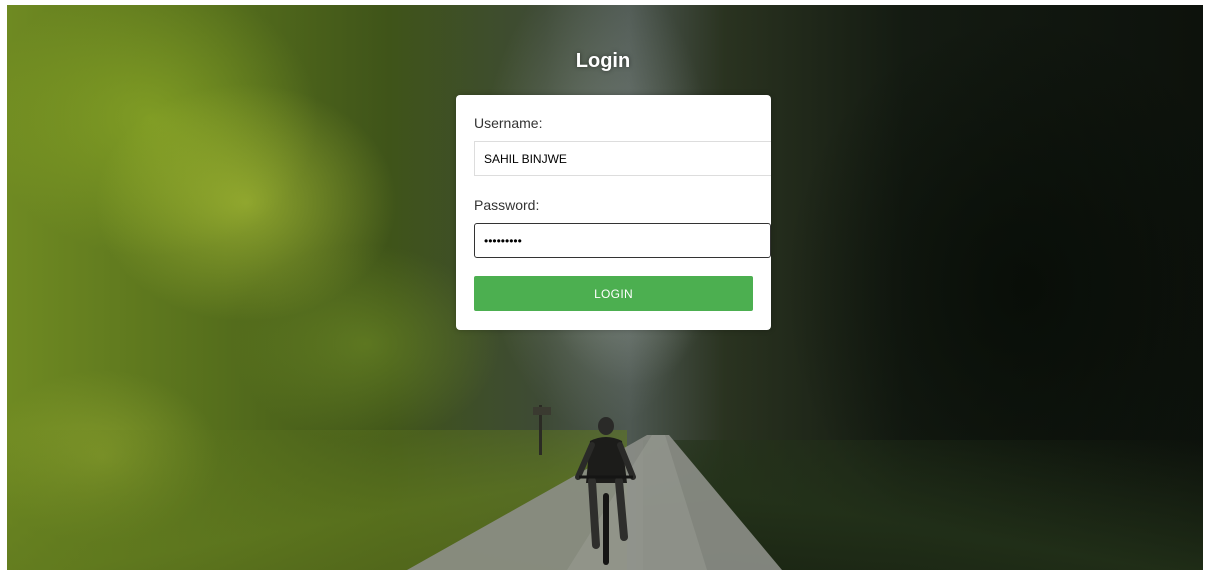 The height and width of the screenshot is (573, 1206). Describe the element at coordinates (508, 123) in the screenshot. I see `username-label: Username:` at that location.